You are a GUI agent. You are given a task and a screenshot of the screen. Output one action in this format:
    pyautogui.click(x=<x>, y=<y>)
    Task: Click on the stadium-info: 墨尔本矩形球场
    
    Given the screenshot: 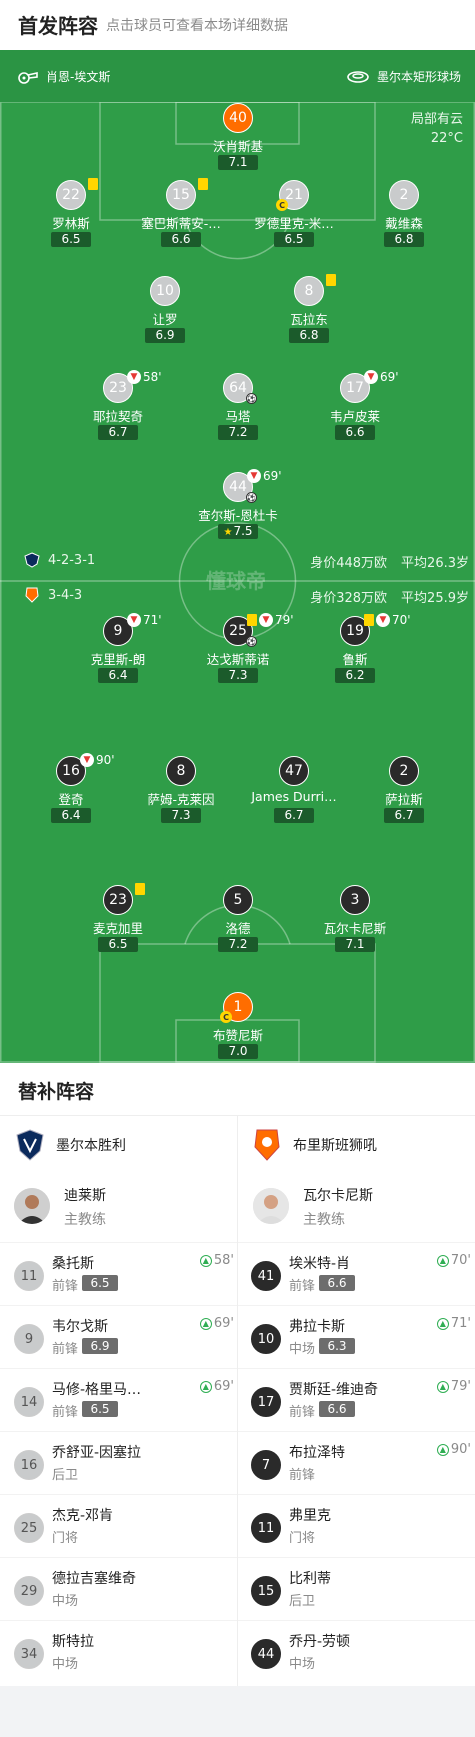 What is the action you would take?
    pyautogui.click(x=404, y=76)
    